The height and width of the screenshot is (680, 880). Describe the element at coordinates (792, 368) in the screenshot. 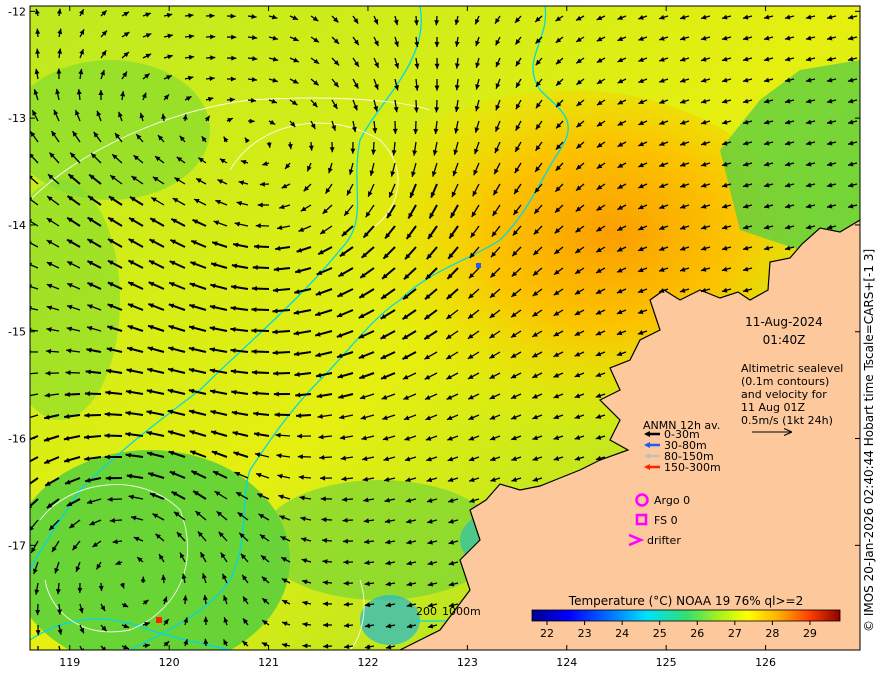

I see `description-line: Altimetric sealevel` at that location.